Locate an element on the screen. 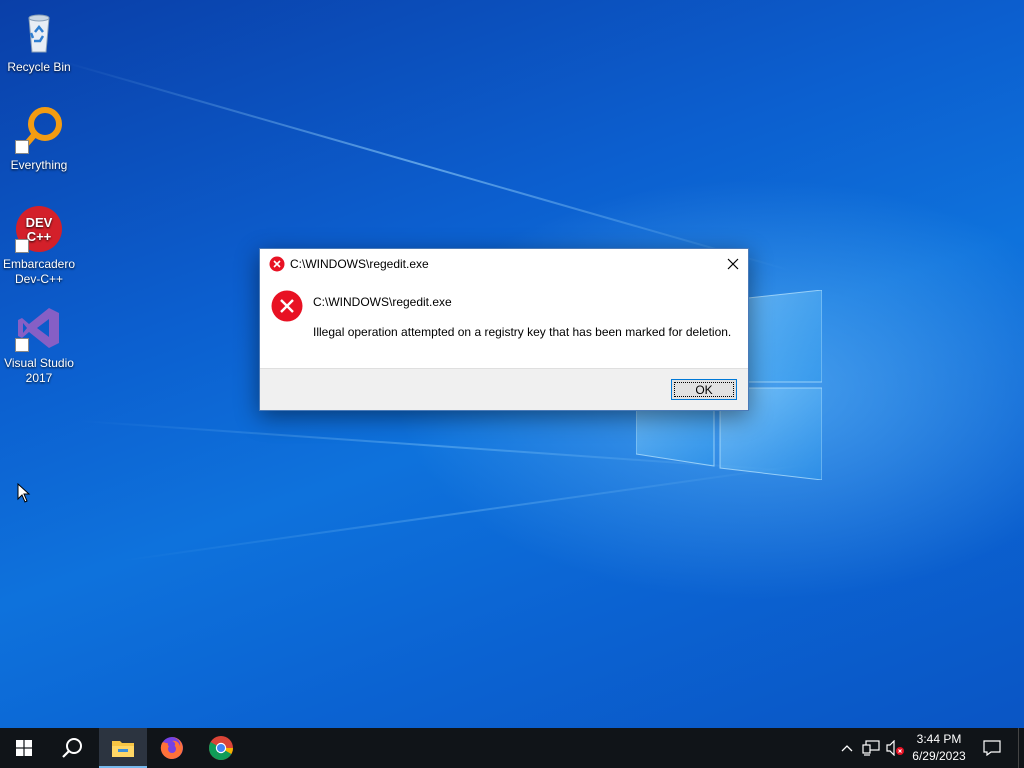 Image resolution: width=1024 pixels, height=768 pixels. taskbar-firefox is located at coordinates (172, 748).